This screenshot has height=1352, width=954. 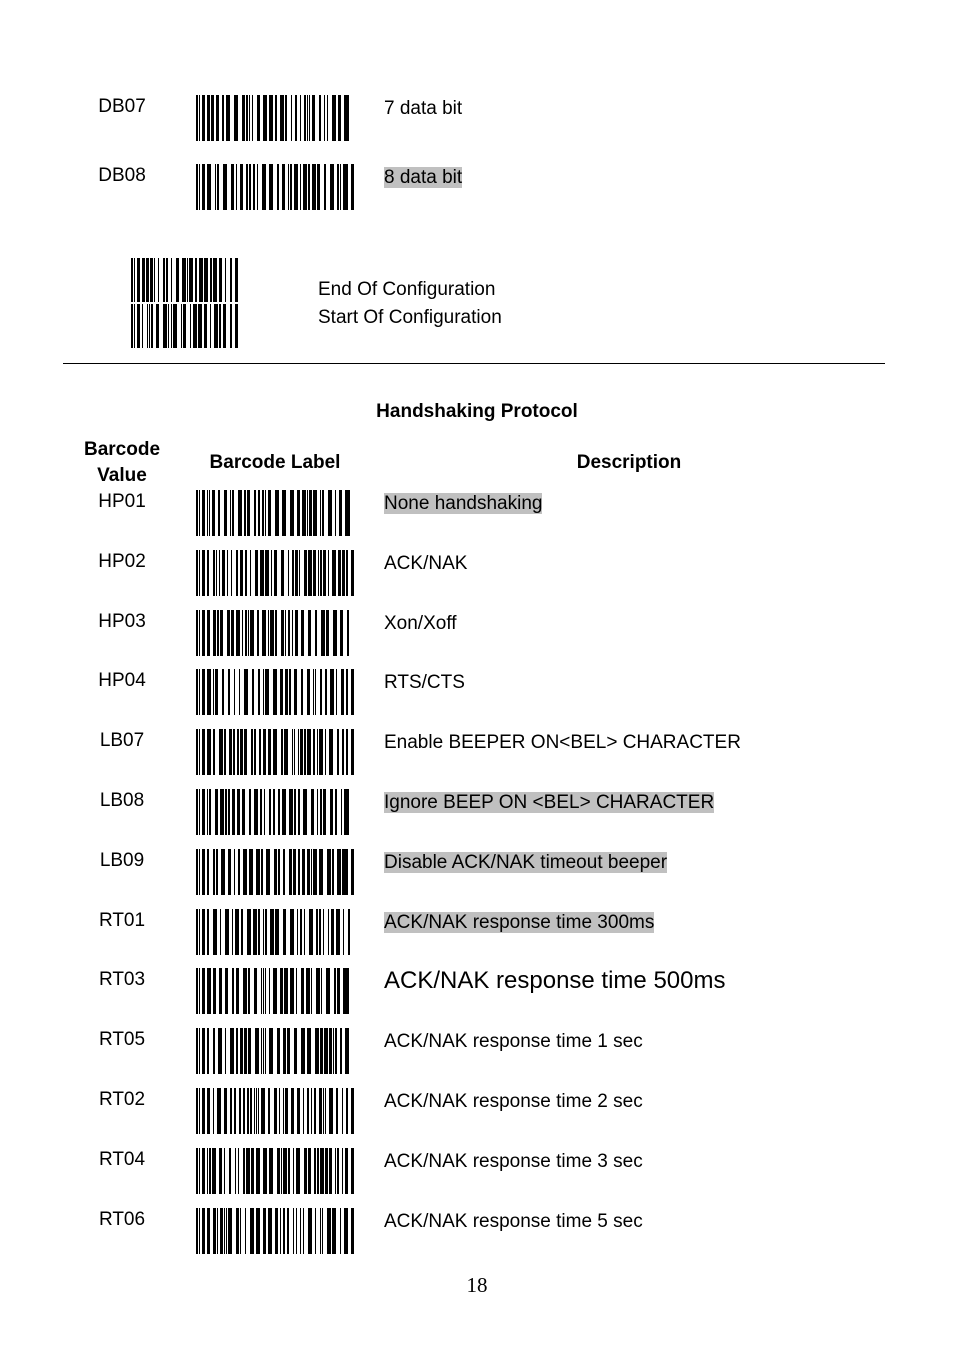 What do you see at coordinates (122, 1159) in the screenshot?
I see `barcode-value: RT04` at bounding box center [122, 1159].